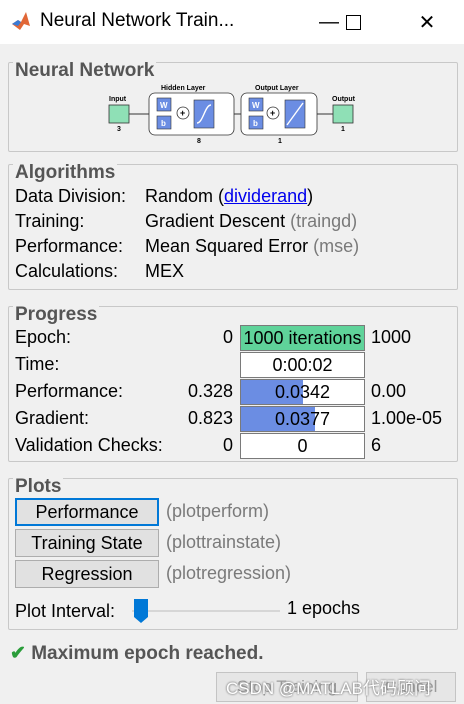 Image resolution: width=464 pixels, height=704 pixels. What do you see at coordinates (344, 99) in the screenshot?
I see `output-label: Output` at bounding box center [344, 99].